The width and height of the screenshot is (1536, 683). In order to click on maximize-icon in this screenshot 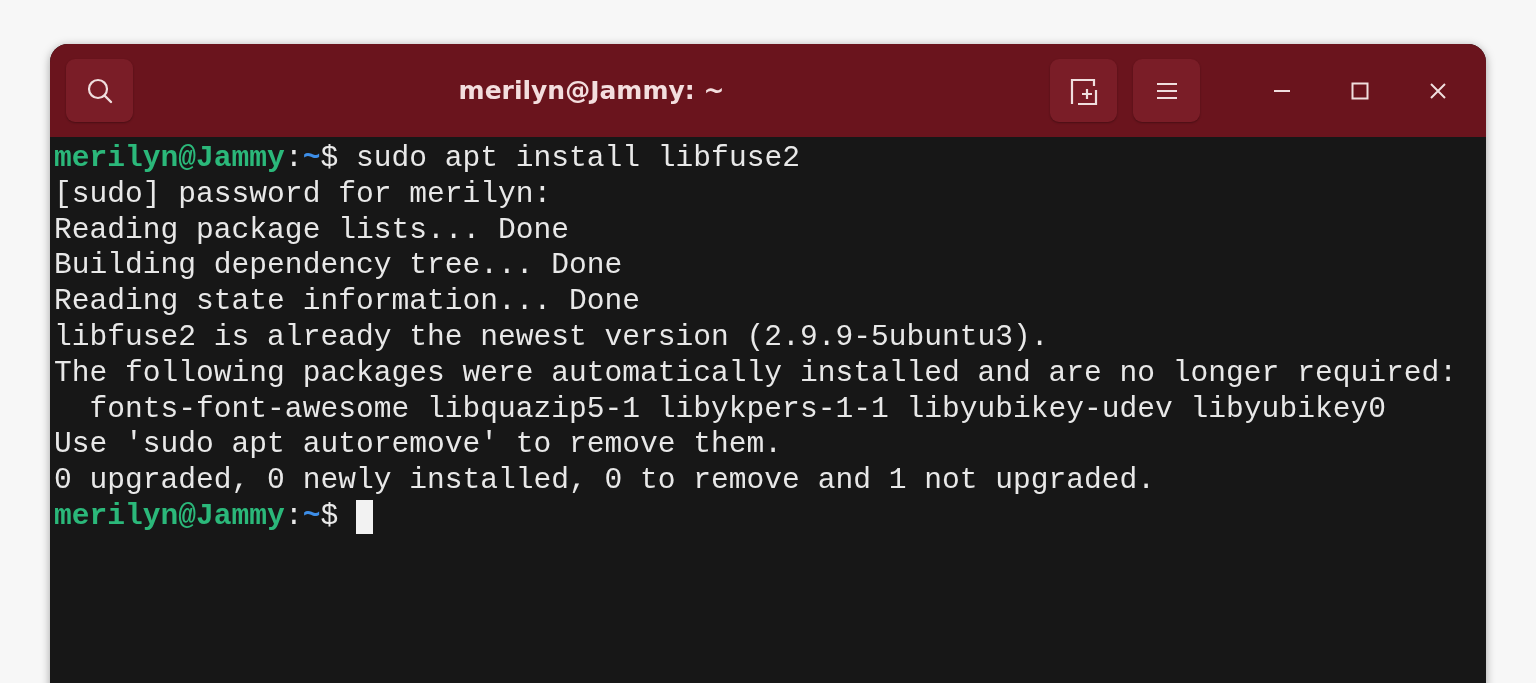, I will do `click(1360, 90)`.